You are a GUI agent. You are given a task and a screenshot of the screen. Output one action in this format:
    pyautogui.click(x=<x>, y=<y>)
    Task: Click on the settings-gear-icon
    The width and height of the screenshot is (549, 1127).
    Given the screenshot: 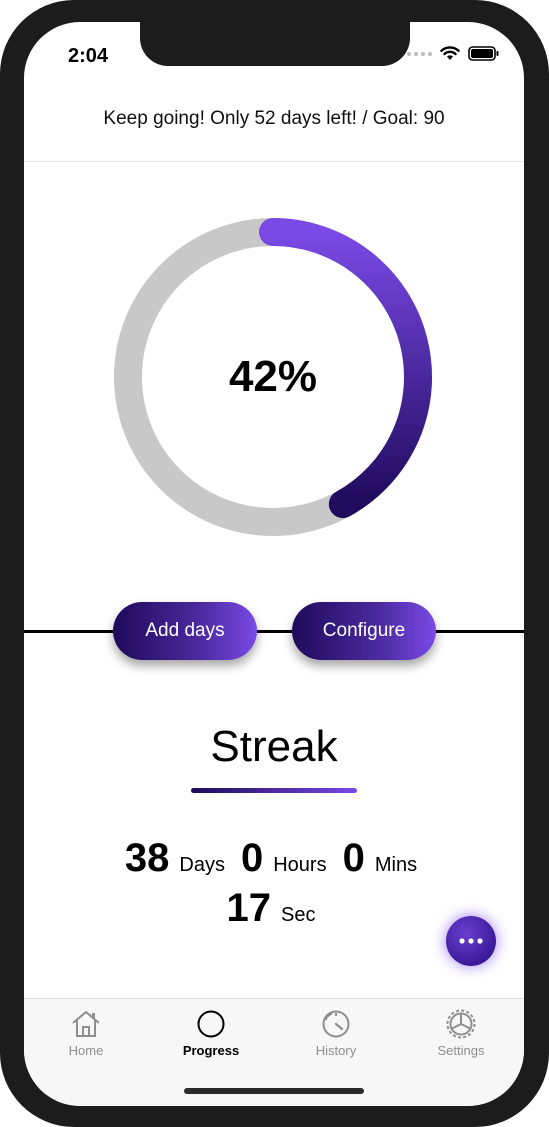 What is the action you would take?
    pyautogui.click(x=461, y=1024)
    